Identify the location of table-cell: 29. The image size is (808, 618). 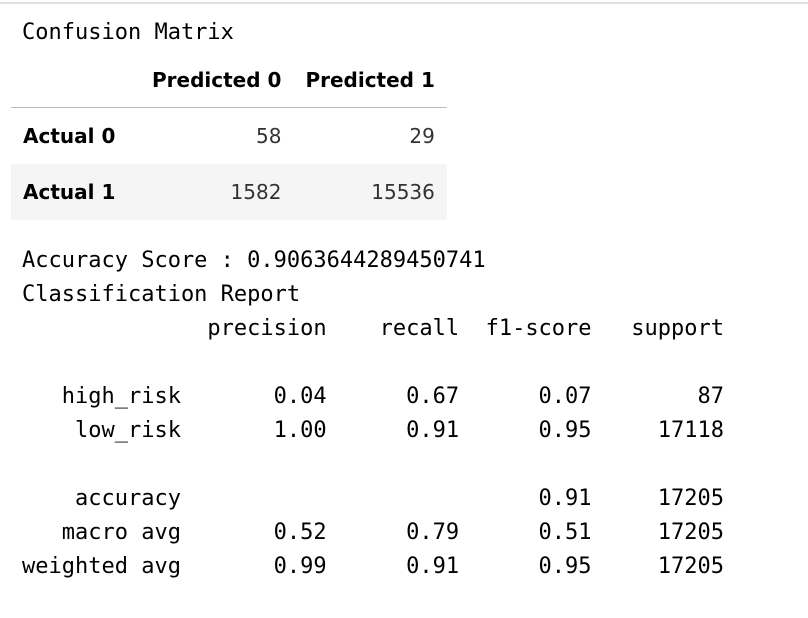
(422, 135).